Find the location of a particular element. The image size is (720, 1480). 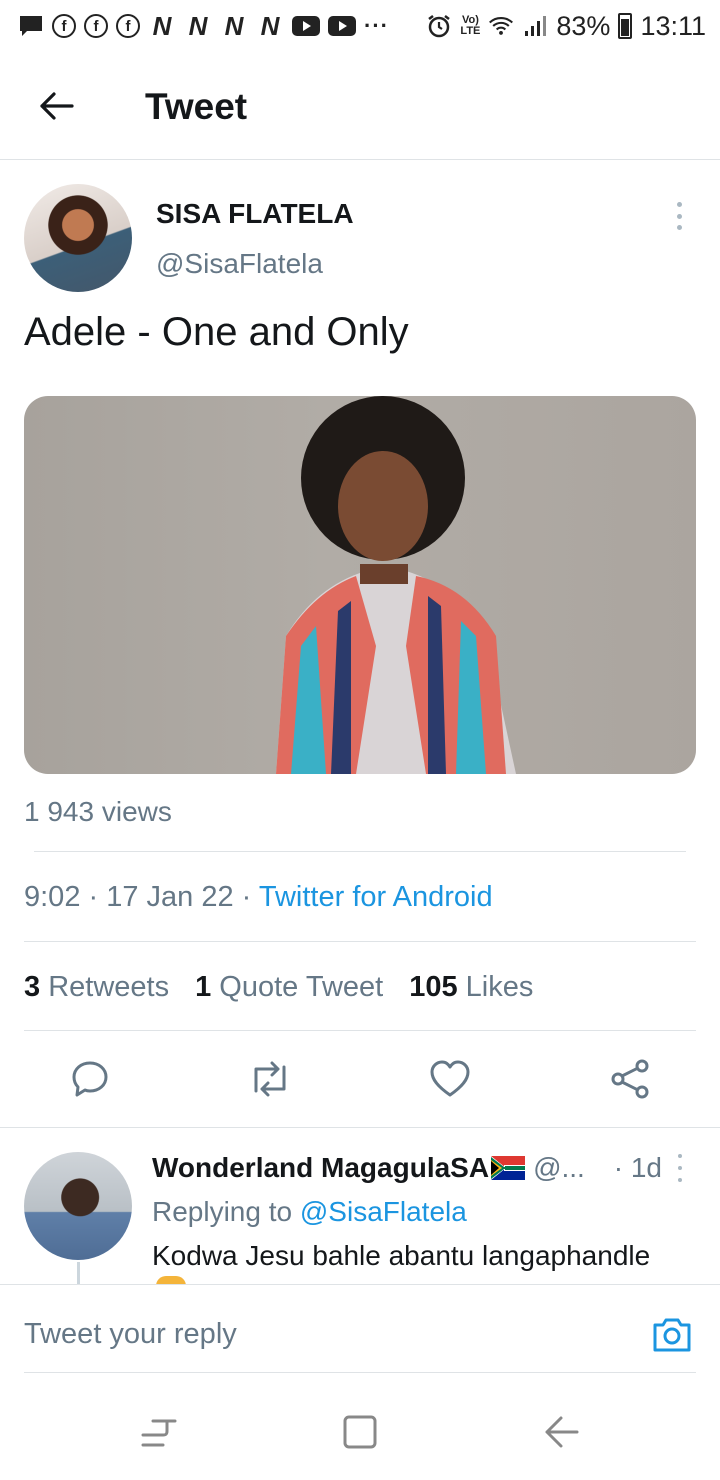

reply-time: · 1d is located at coordinates (637, 1167).